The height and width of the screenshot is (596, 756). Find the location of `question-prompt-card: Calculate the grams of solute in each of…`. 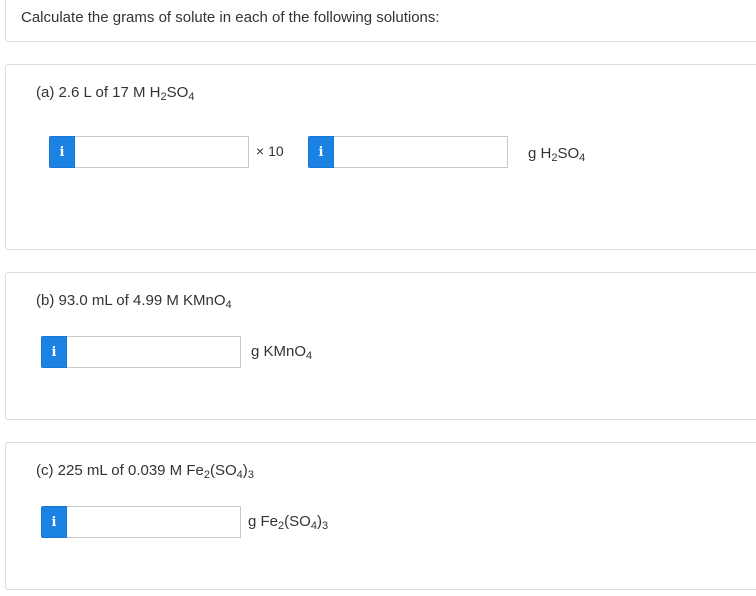

question-prompt-card: Calculate the grams of solute in each of… is located at coordinates (380, 21).